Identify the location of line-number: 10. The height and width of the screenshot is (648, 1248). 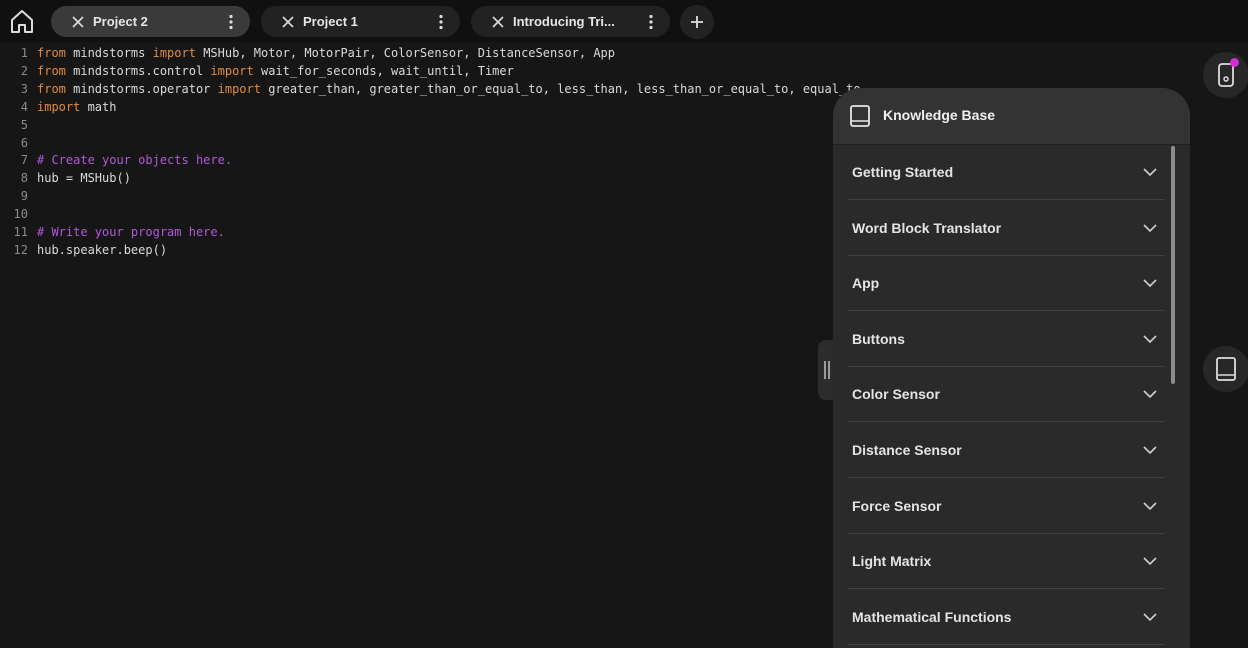
(20, 214).